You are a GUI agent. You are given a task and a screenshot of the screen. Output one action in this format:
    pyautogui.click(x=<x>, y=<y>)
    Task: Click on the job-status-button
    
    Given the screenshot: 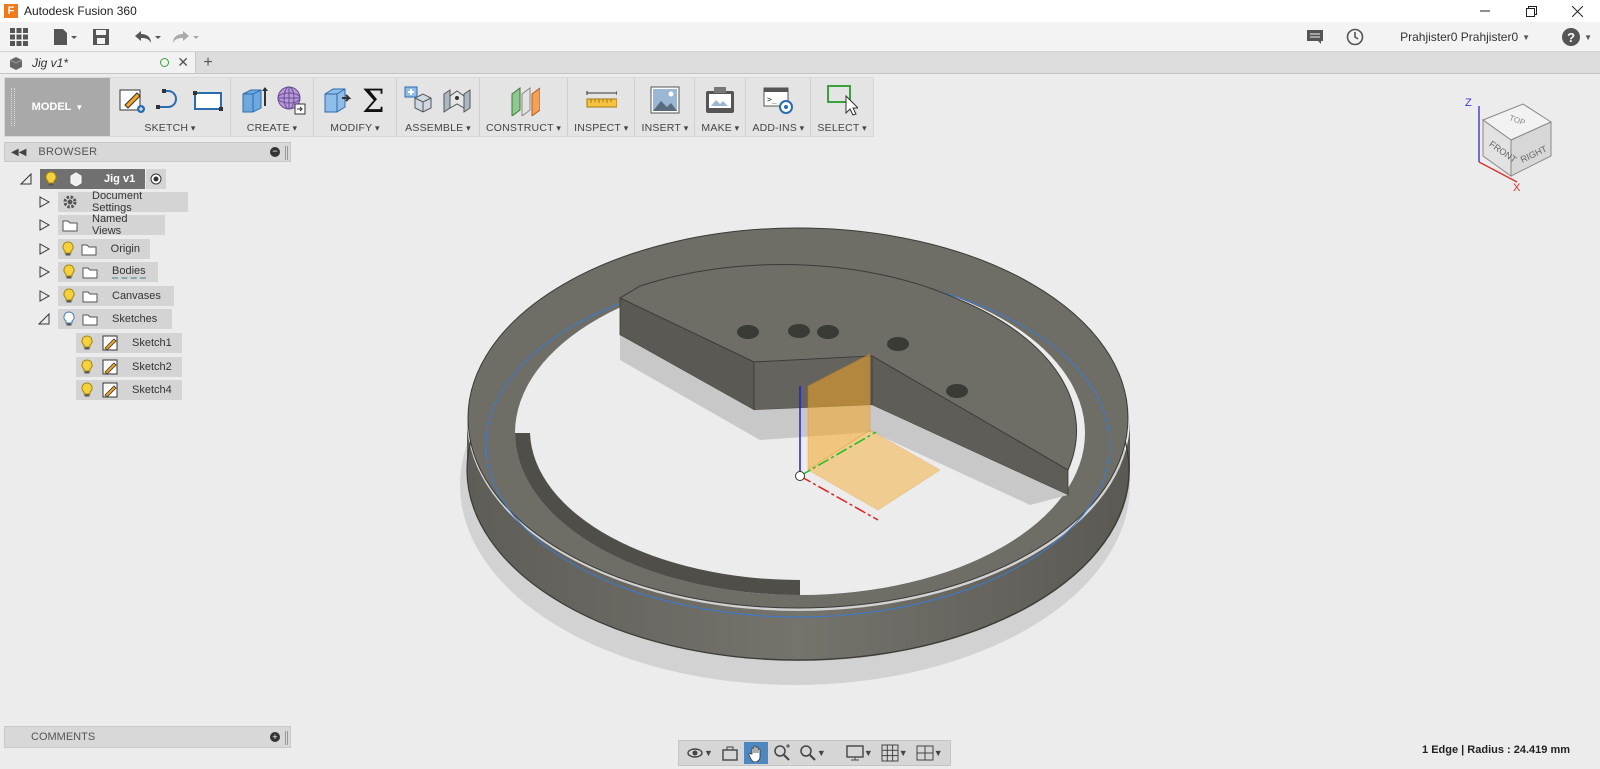 What is the action you would take?
    pyautogui.click(x=1315, y=37)
    